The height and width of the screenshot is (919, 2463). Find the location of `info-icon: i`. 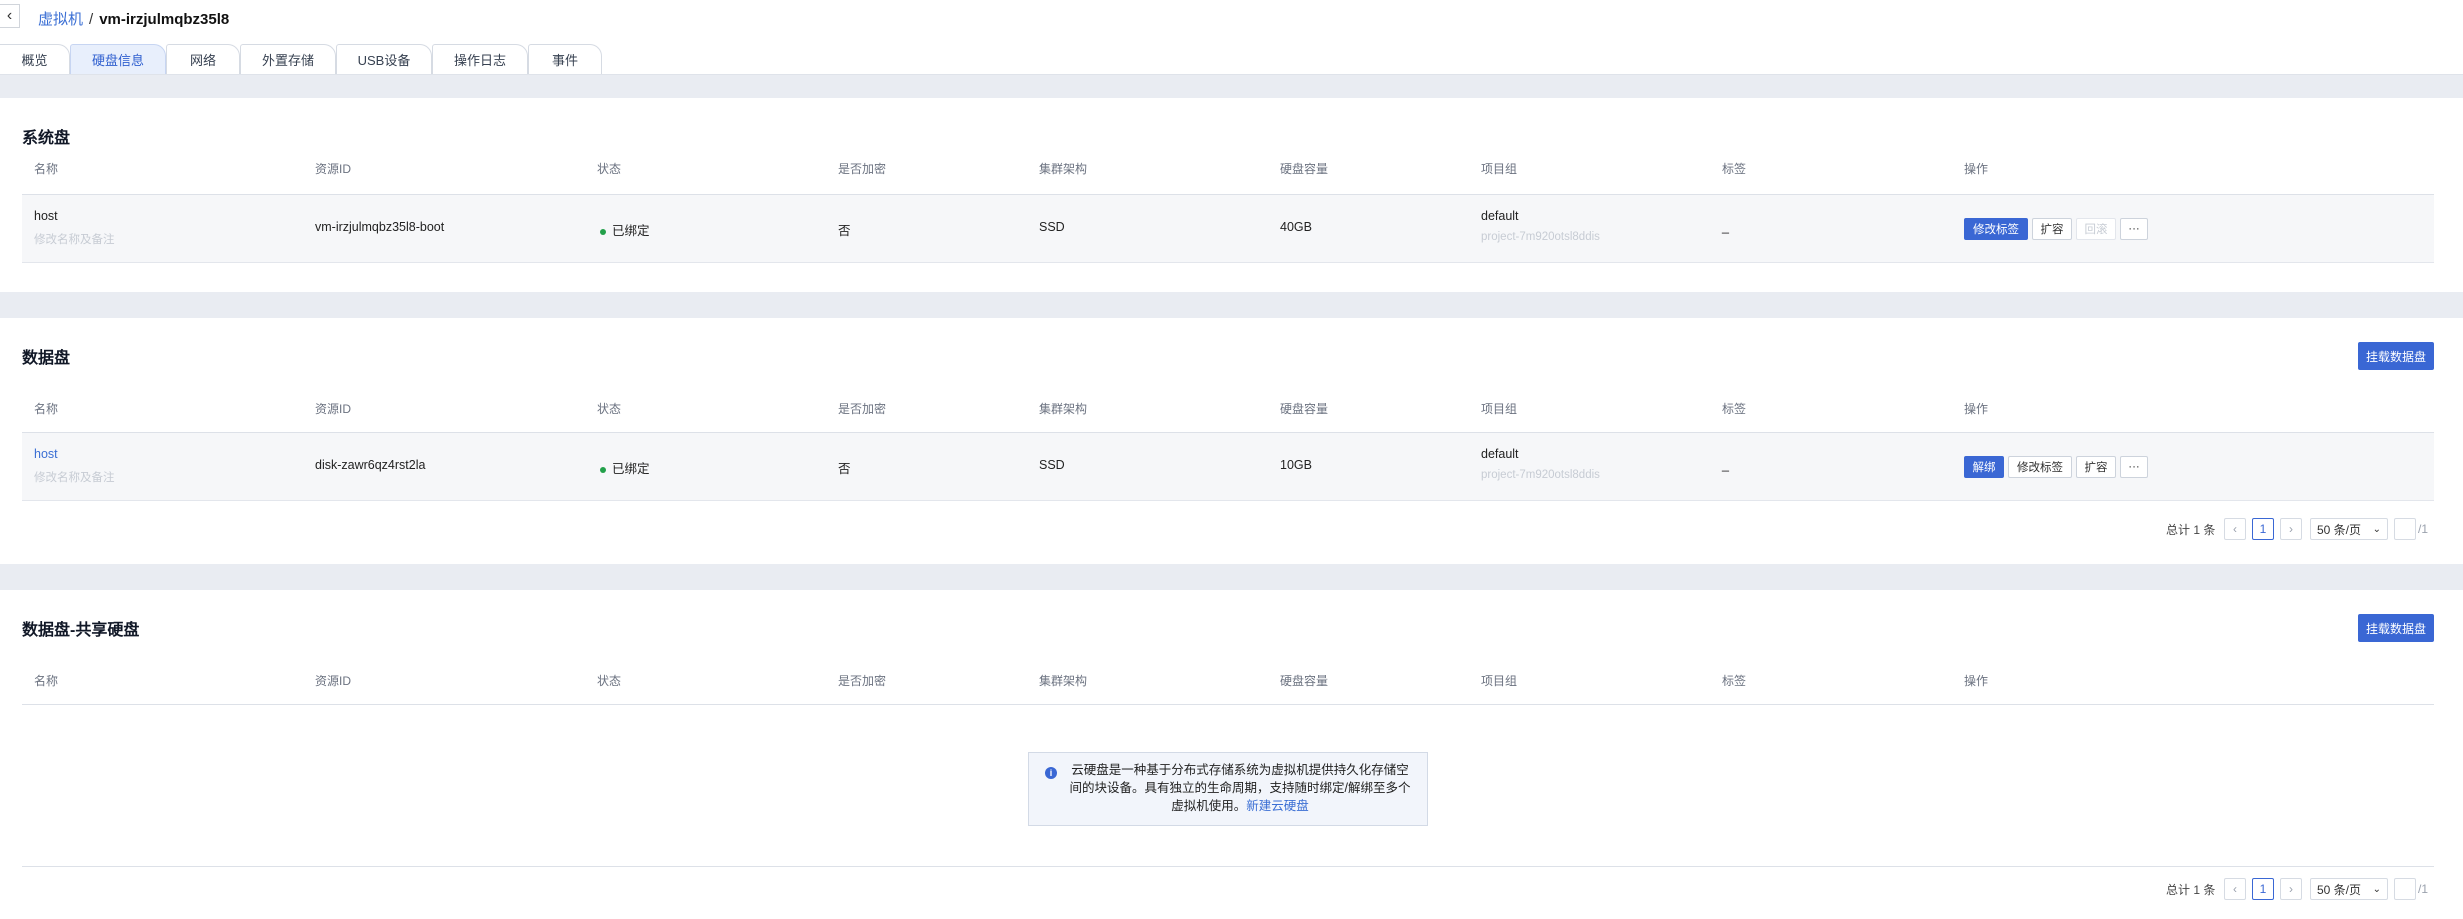

info-icon: i is located at coordinates (1051, 773).